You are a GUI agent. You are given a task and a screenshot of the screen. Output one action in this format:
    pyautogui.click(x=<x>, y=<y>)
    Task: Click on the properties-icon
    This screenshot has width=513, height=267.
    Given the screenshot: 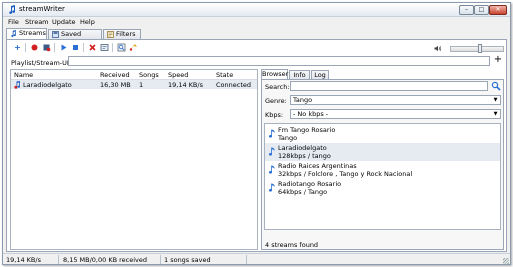 What is the action you would take?
    pyautogui.click(x=121, y=47)
    